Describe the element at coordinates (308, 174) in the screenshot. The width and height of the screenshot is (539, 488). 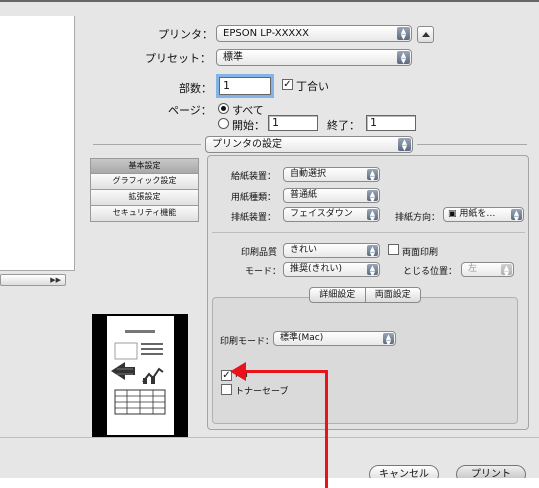
I see `paper-source-value: 自動選択` at that location.